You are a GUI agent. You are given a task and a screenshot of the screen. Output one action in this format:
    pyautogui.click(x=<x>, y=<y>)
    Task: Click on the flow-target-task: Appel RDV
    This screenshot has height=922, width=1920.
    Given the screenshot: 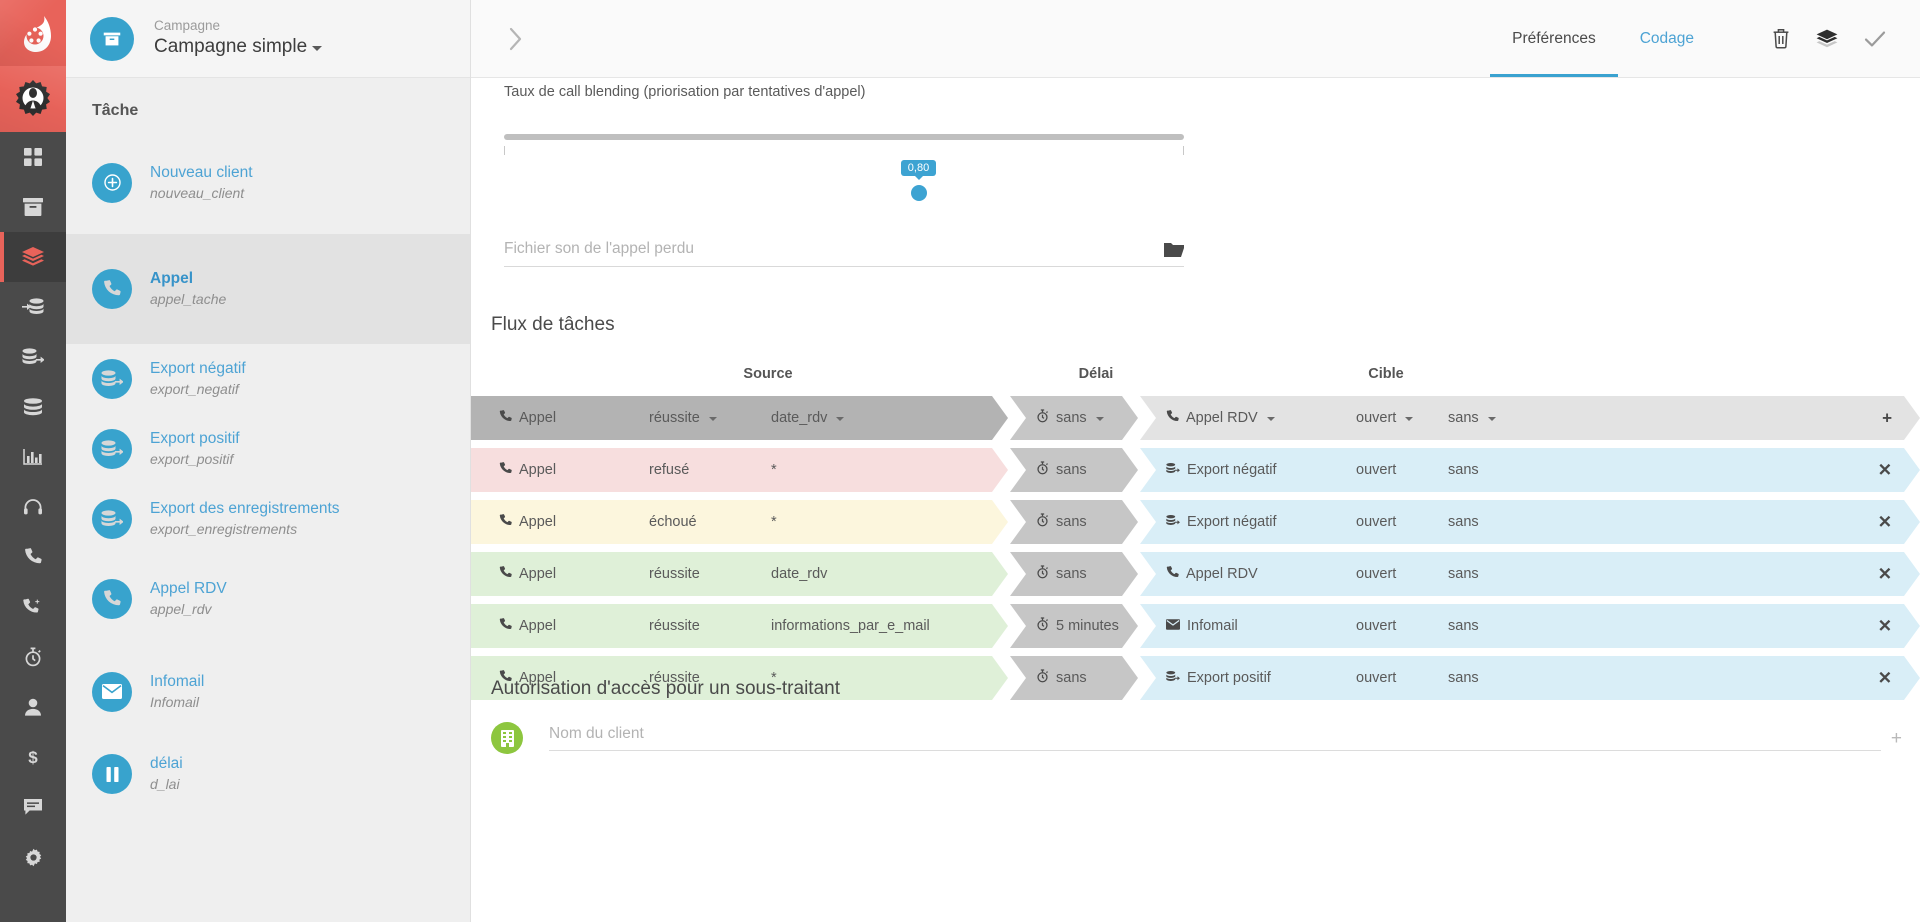 What is the action you would take?
    pyautogui.click(x=1261, y=574)
    